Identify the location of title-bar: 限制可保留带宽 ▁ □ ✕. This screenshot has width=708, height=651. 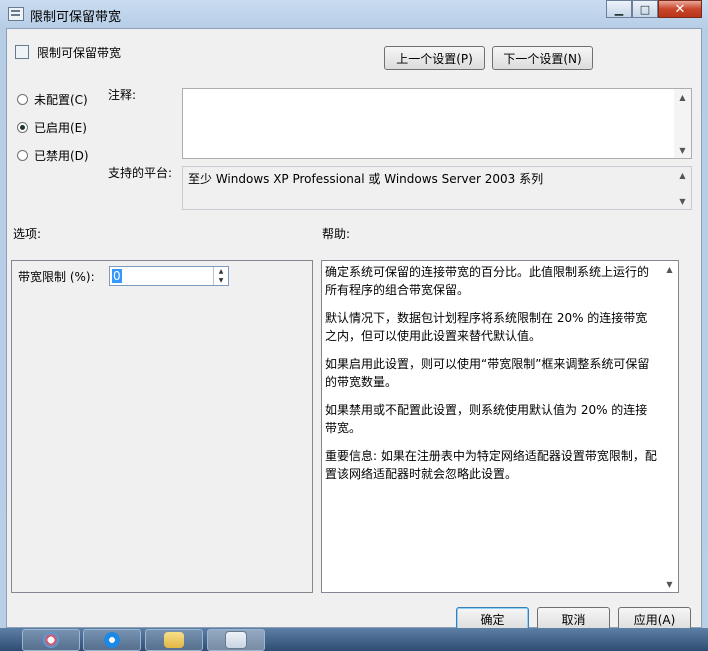
(354, 14).